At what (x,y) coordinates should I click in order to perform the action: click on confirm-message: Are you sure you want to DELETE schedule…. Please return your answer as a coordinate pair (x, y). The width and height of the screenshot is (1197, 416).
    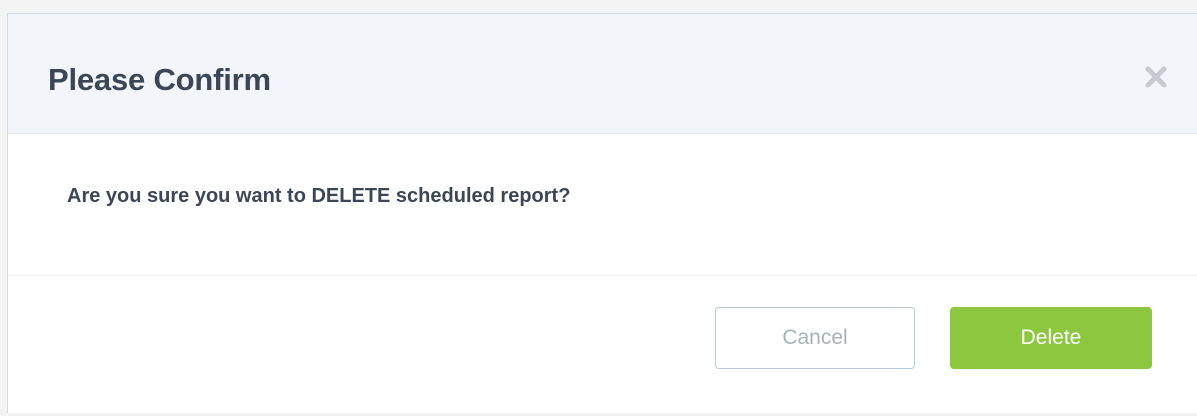
    Looking at the image, I should click on (319, 196).